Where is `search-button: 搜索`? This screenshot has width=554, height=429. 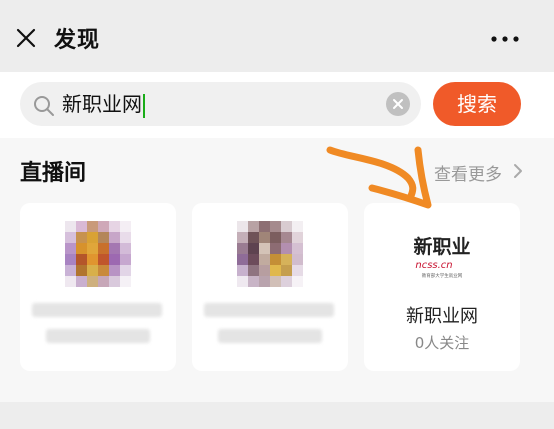
search-button: 搜索 is located at coordinates (477, 104).